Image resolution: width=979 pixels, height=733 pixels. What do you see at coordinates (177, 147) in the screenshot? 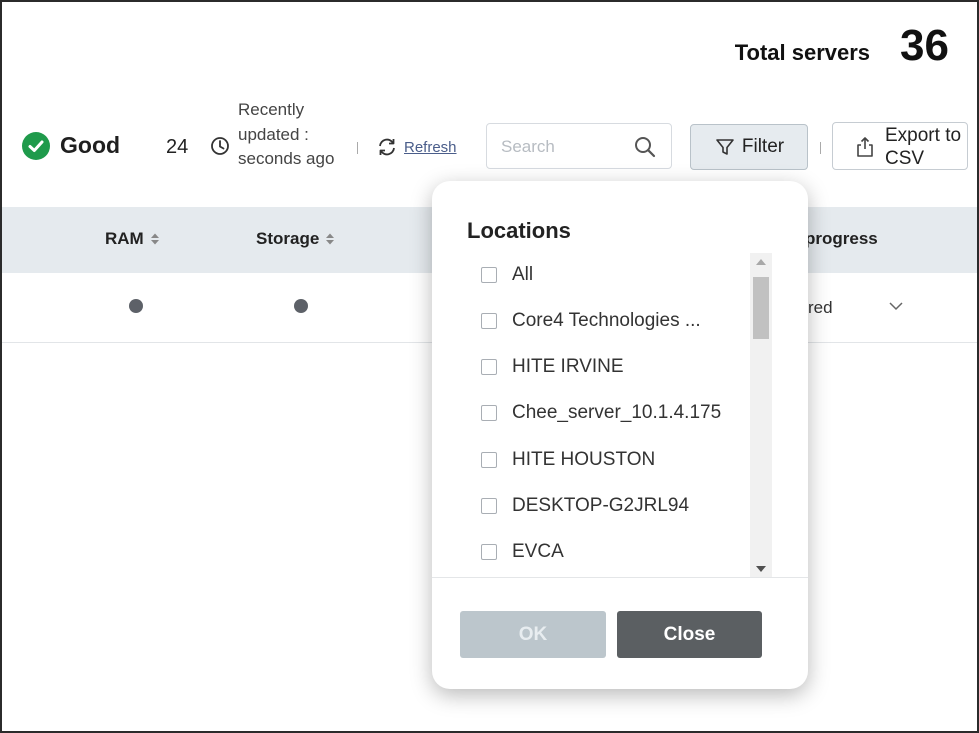
I see `good-status-count: 24` at bounding box center [177, 147].